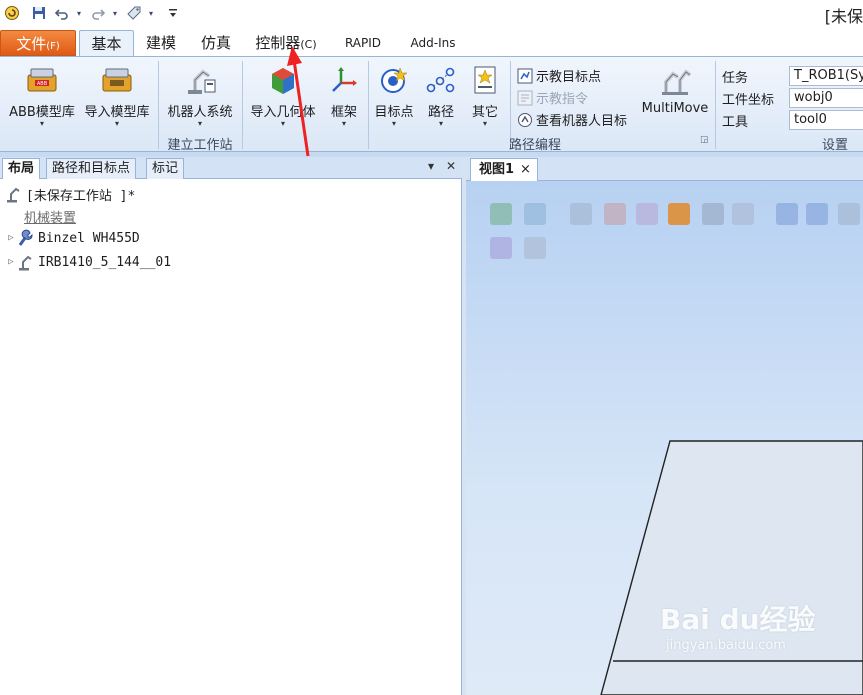 The image size is (863, 695). I want to click on tab-basic: 基本, so click(106, 43).